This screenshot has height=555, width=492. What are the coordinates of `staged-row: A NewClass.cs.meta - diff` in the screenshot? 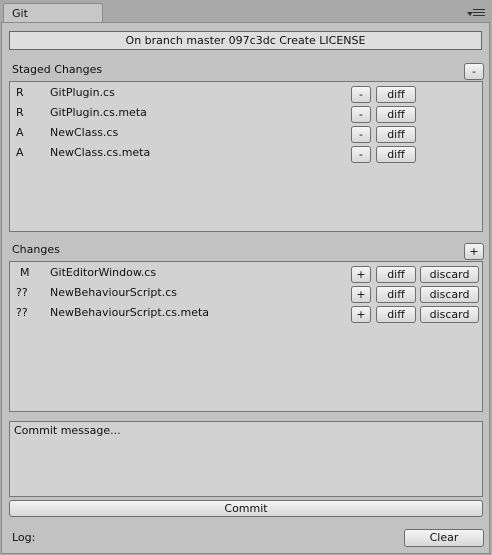 It's located at (246, 154).